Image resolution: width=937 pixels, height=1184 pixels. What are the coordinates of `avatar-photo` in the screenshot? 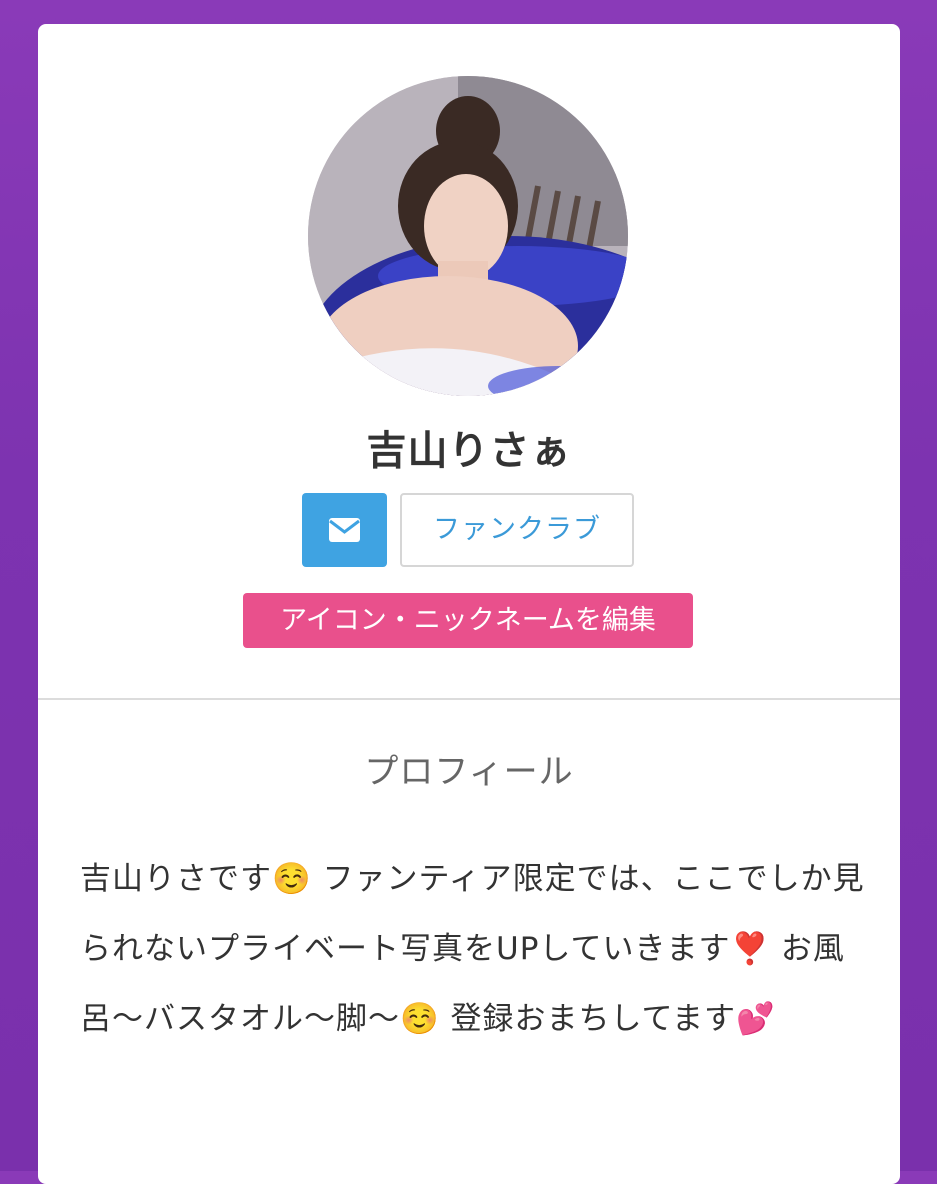 It's located at (468, 236).